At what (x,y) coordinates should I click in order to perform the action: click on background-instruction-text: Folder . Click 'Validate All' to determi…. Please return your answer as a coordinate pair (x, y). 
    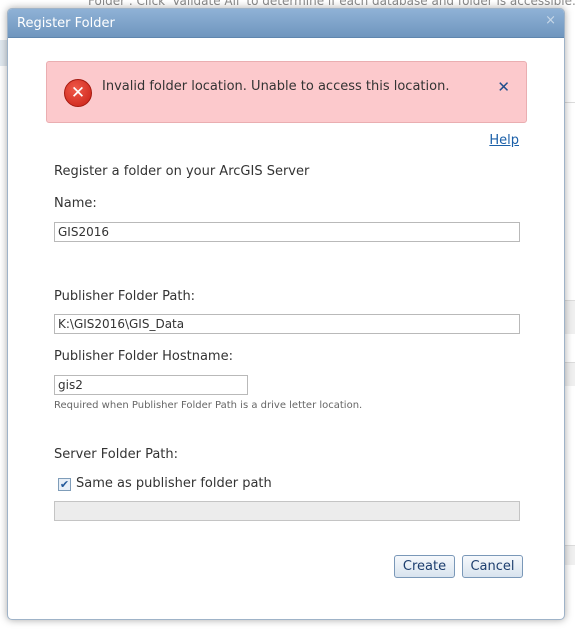
    Looking at the image, I should click on (331, 4).